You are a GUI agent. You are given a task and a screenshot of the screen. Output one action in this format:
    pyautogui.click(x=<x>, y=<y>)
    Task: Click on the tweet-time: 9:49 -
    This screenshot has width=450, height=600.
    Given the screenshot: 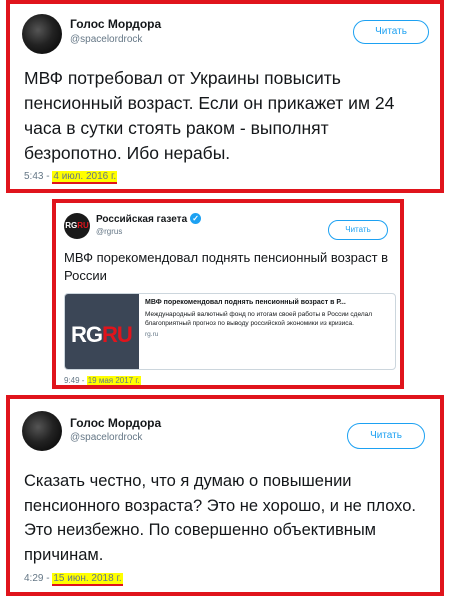 What is the action you would take?
    pyautogui.click(x=74, y=380)
    